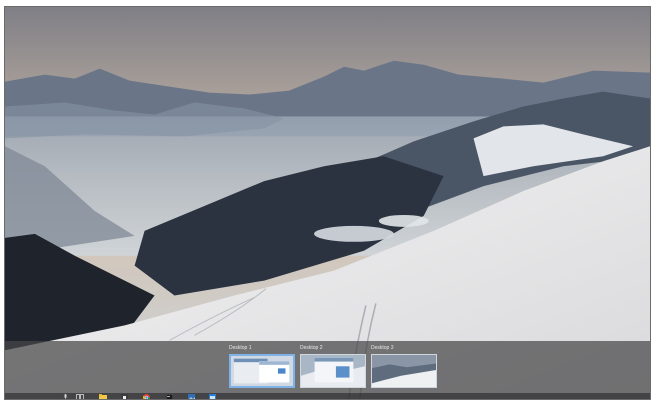 This screenshot has height=402, width=655. Describe the element at coordinates (102, 396) in the screenshot. I see `file-explorer-icon` at that location.